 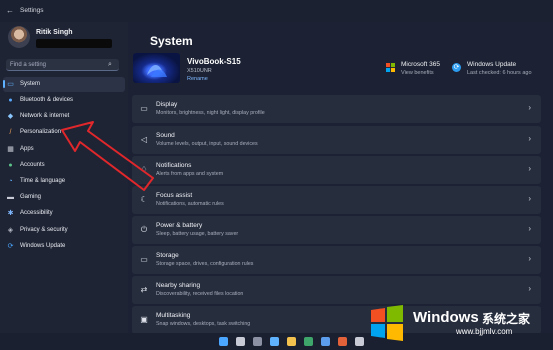 What do you see at coordinates (420, 64) in the screenshot?
I see `microsoft-365-title: Microsoft 365` at bounding box center [420, 64].